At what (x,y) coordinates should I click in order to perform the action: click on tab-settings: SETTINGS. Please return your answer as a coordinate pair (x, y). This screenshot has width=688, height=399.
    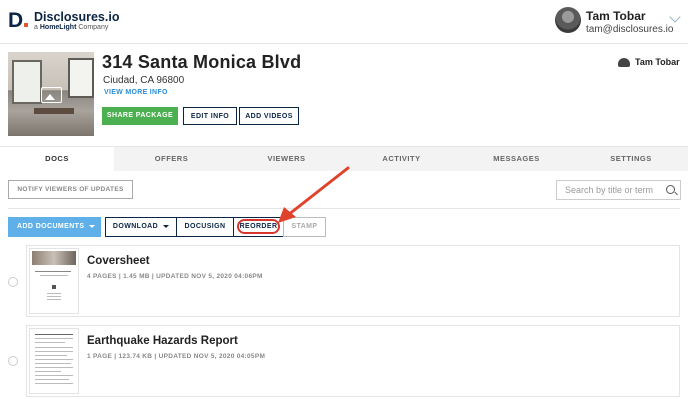
    Looking at the image, I should click on (631, 159).